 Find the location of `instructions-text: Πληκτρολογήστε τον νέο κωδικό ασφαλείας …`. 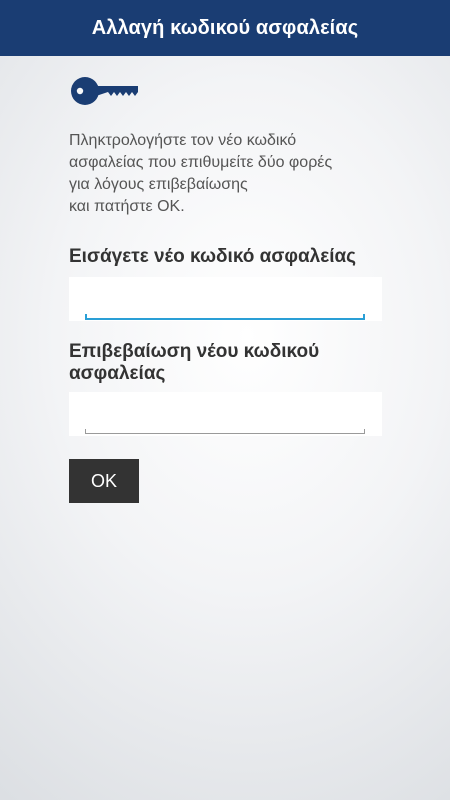

instructions-text: Πληκτρολογήστε τον νέο κωδικό ασφαλείας … is located at coordinates (234, 174).